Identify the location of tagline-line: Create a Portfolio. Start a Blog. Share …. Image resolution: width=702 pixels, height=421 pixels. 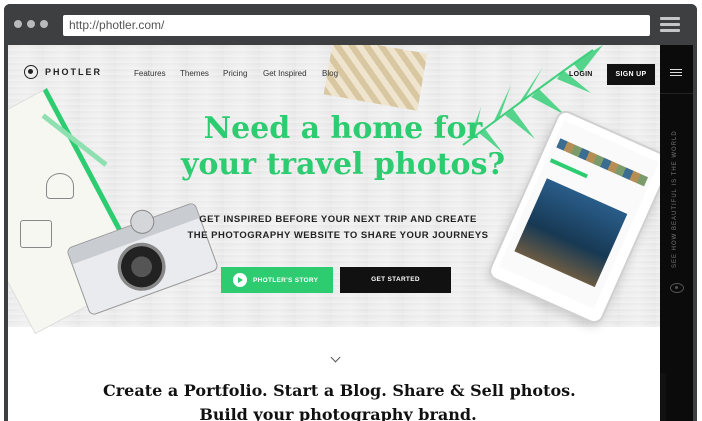
(339, 390).